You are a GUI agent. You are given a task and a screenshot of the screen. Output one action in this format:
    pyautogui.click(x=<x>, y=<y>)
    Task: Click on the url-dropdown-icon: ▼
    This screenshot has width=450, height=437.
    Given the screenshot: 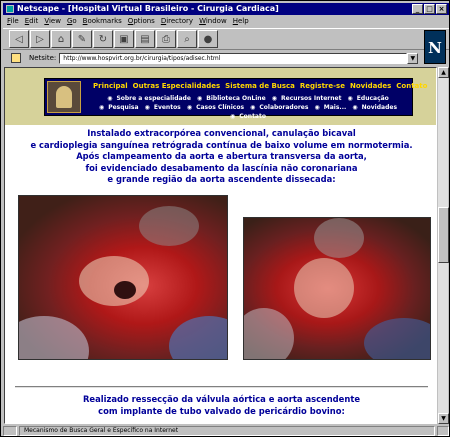 What is the action you would take?
    pyautogui.click(x=413, y=58)
    